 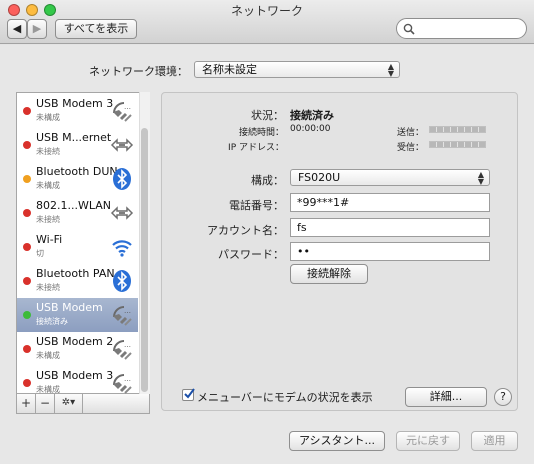 I want to click on title-bar: ネットワーク ◀ ▶ すべてを表示, so click(x=267, y=22).